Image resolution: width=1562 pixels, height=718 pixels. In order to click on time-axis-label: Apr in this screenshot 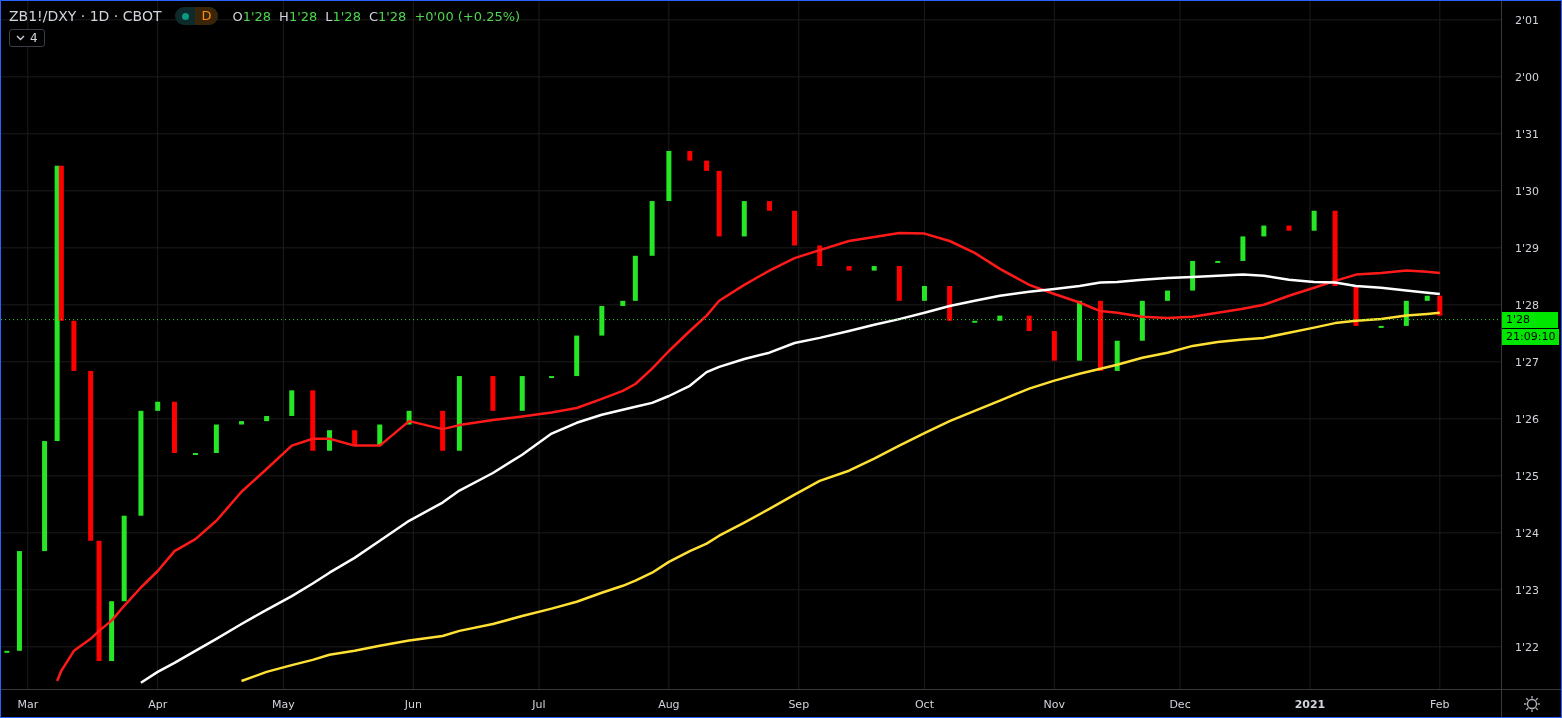, I will do `click(158, 704)`.